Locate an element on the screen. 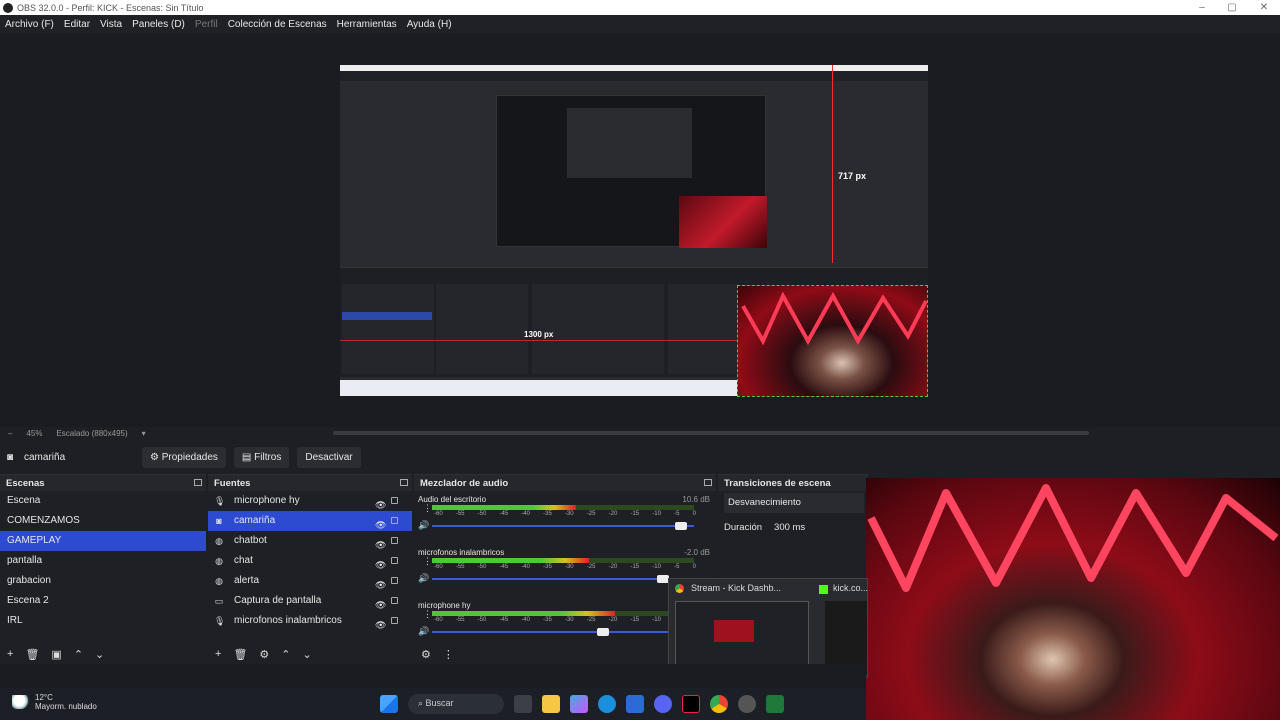 The width and height of the screenshot is (1280, 720). filters-button: ▤ Filtros is located at coordinates (261, 457).